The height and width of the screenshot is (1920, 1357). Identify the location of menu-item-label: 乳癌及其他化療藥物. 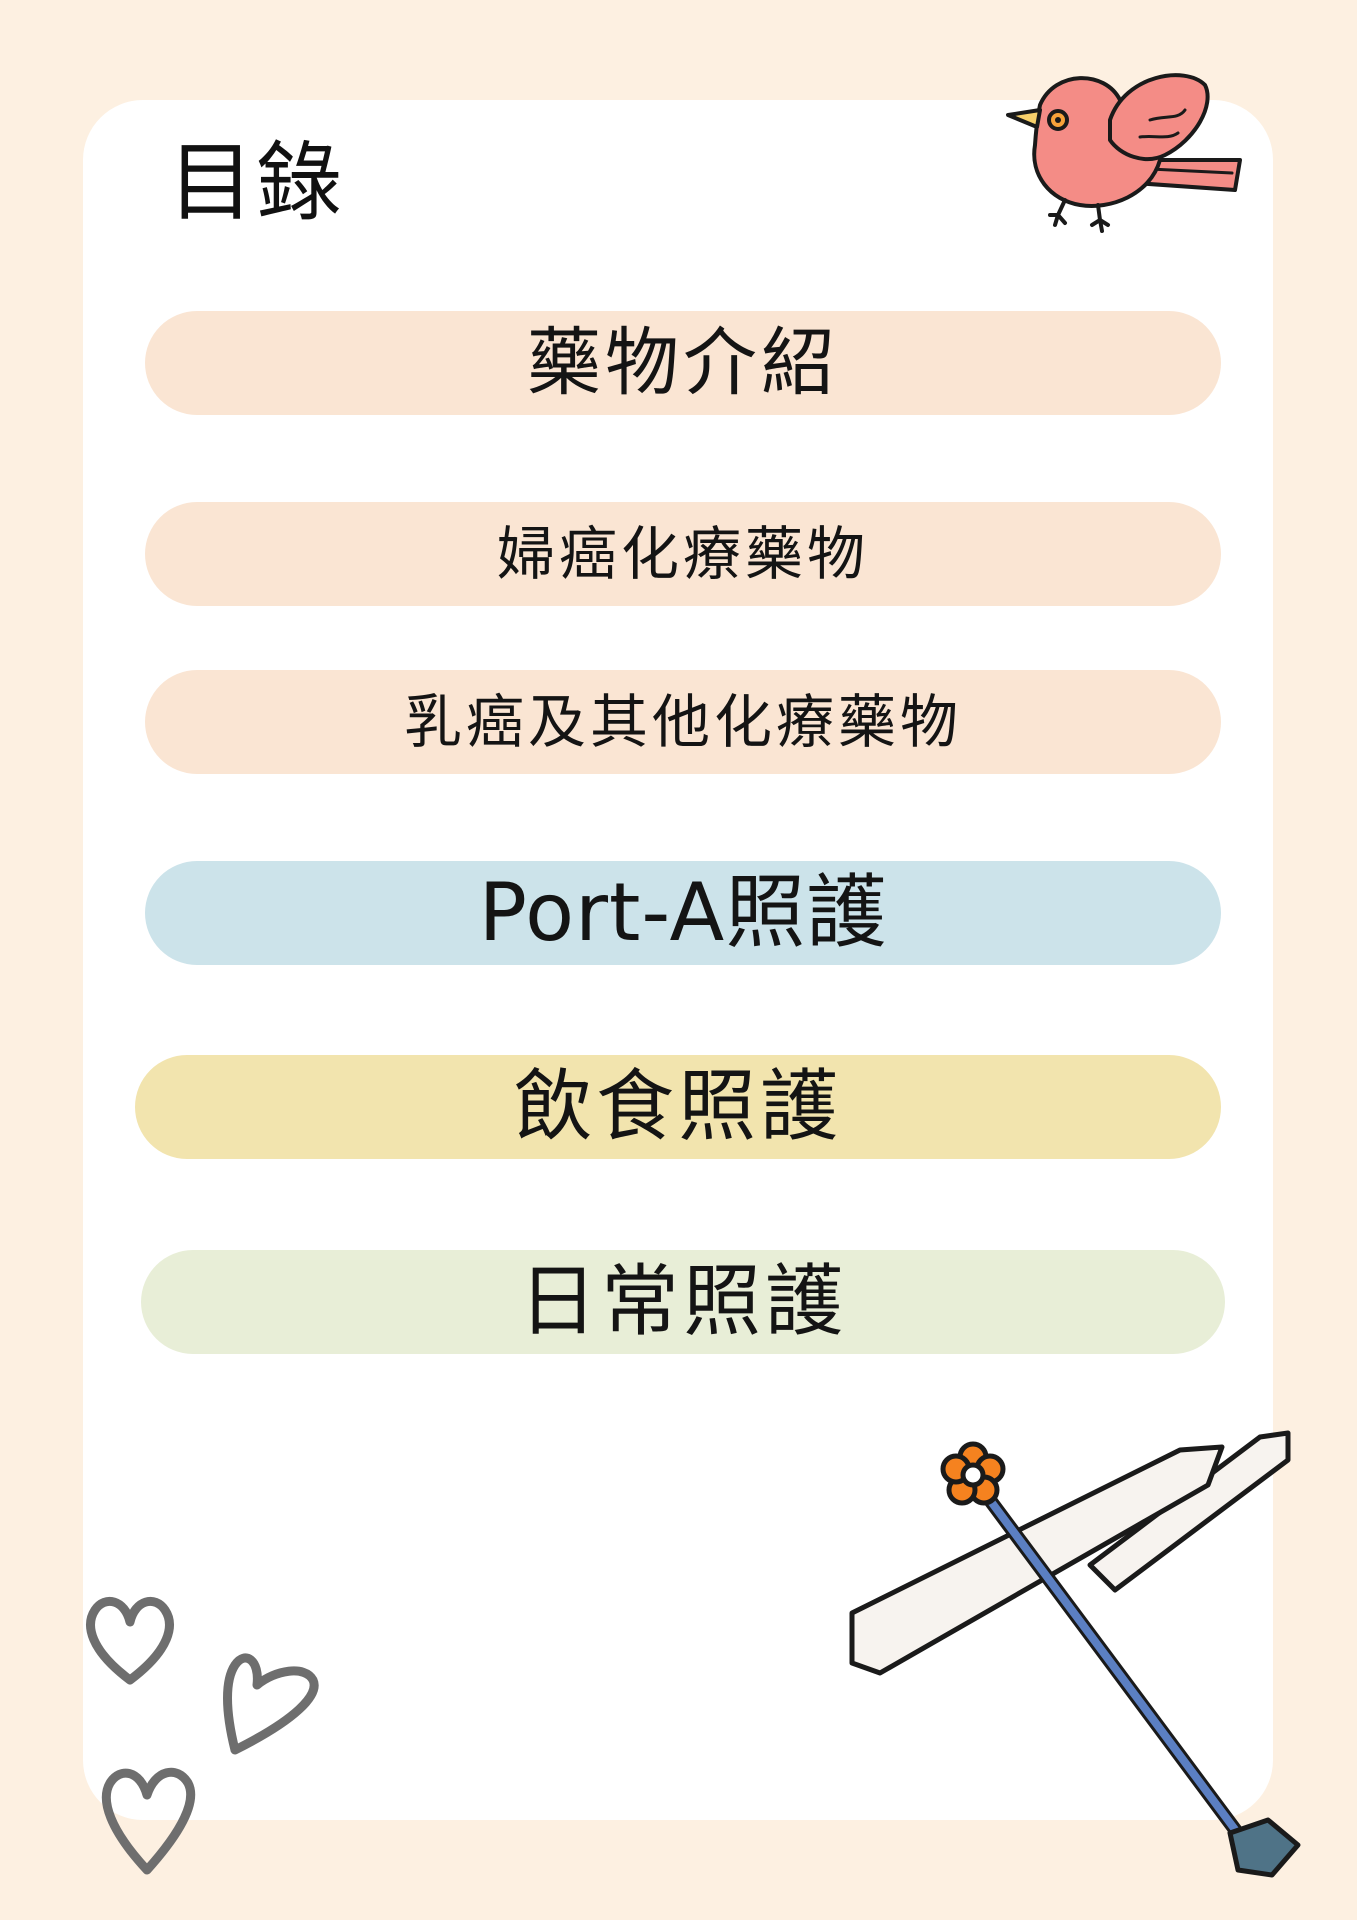
(682, 722).